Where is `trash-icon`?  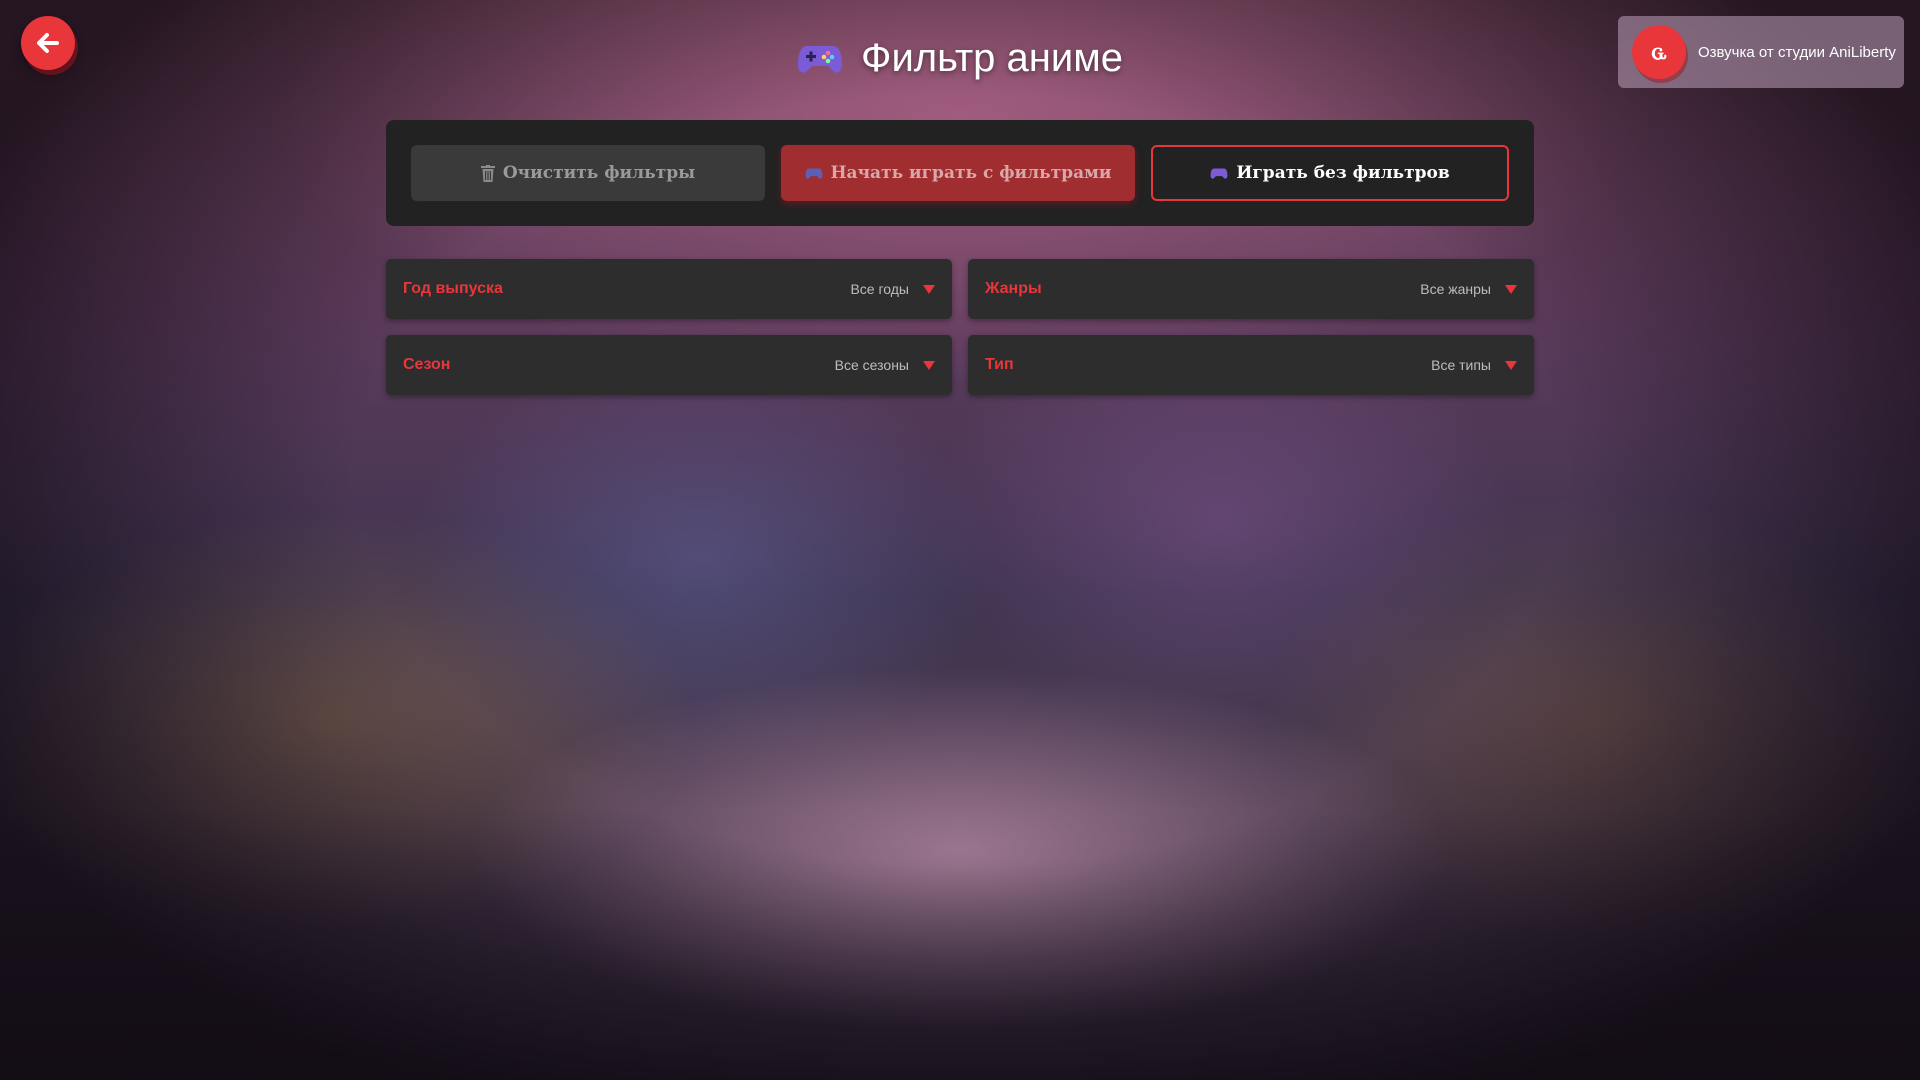 trash-icon is located at coordinates (487, 173).